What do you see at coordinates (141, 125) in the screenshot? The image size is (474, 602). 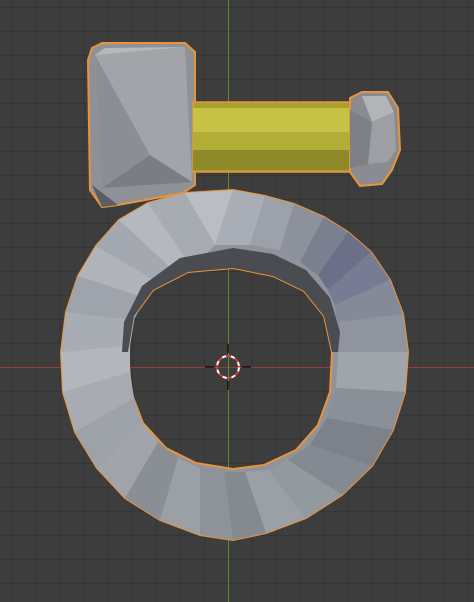 I see `clasp-head-object` at bounding box center [141, 125].